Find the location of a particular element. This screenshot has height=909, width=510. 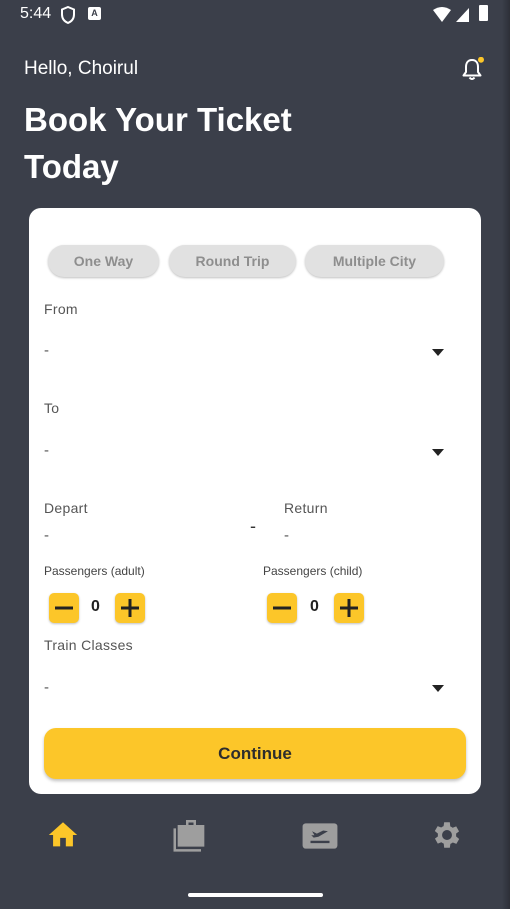

greeting-text: Hello, Choirul is located at coordinates (81, 68).